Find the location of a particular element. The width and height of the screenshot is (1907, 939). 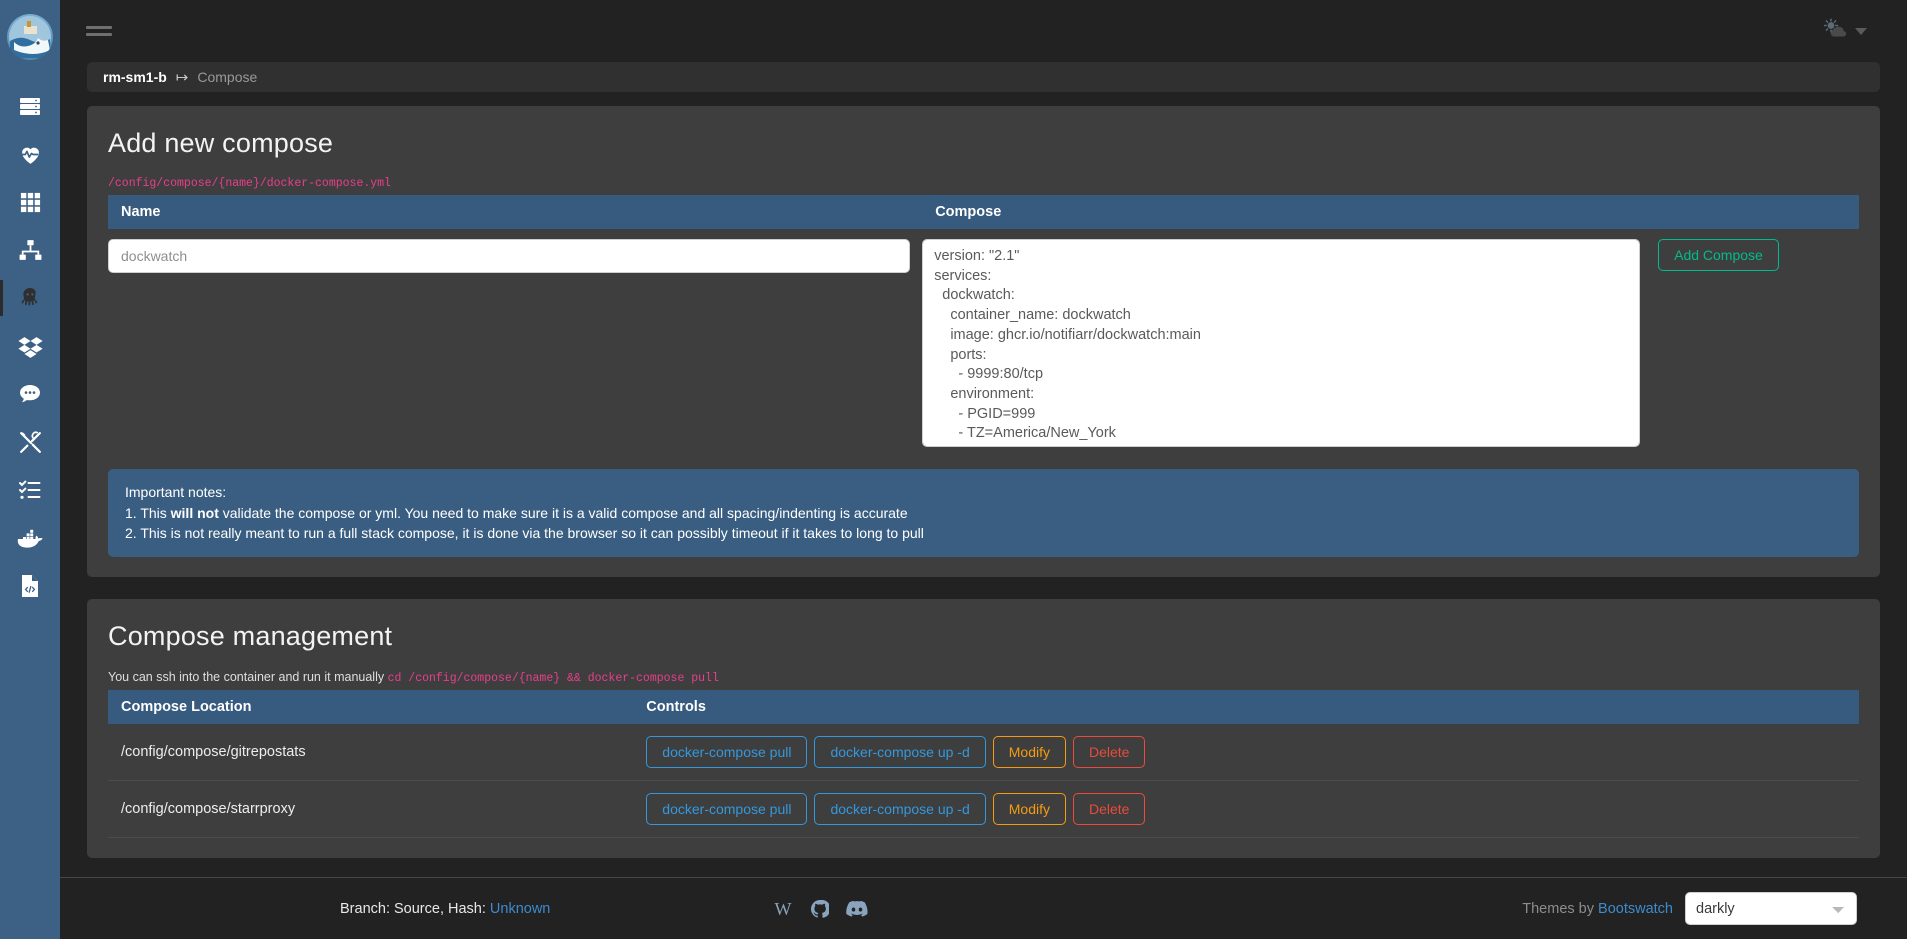

discord-icon is located at coordinates (857, 909).